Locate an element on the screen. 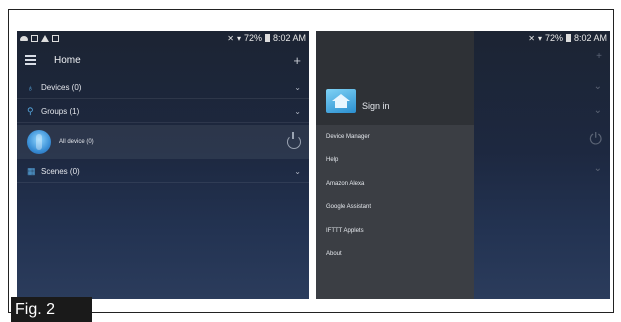 Image resolution: width=621 pixels, height=322 pixels. figure-caption: Fig. 2 is located at coordinates (51, 309).